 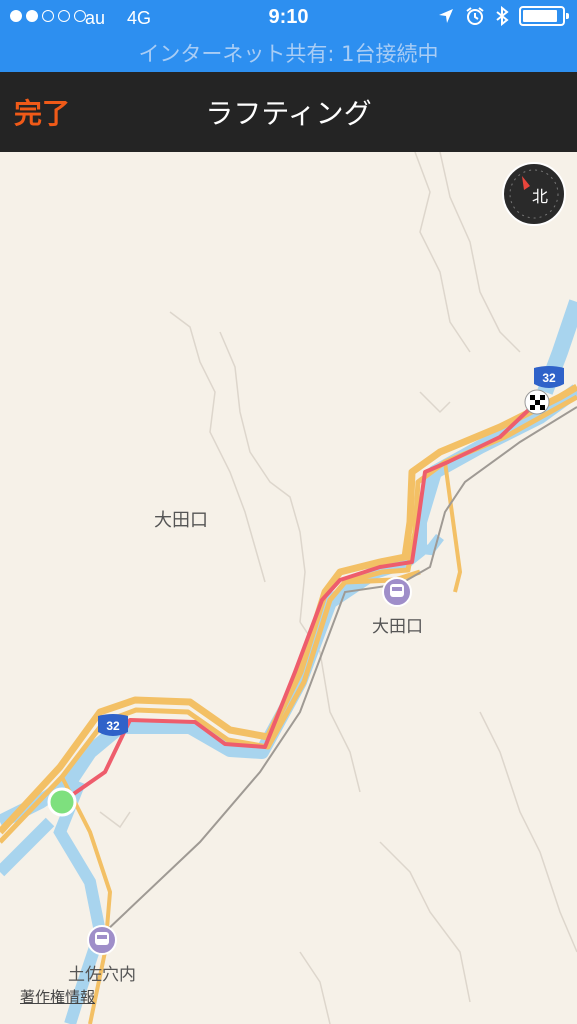 I want to click on route-end-marker, so click(x=537, y=402).